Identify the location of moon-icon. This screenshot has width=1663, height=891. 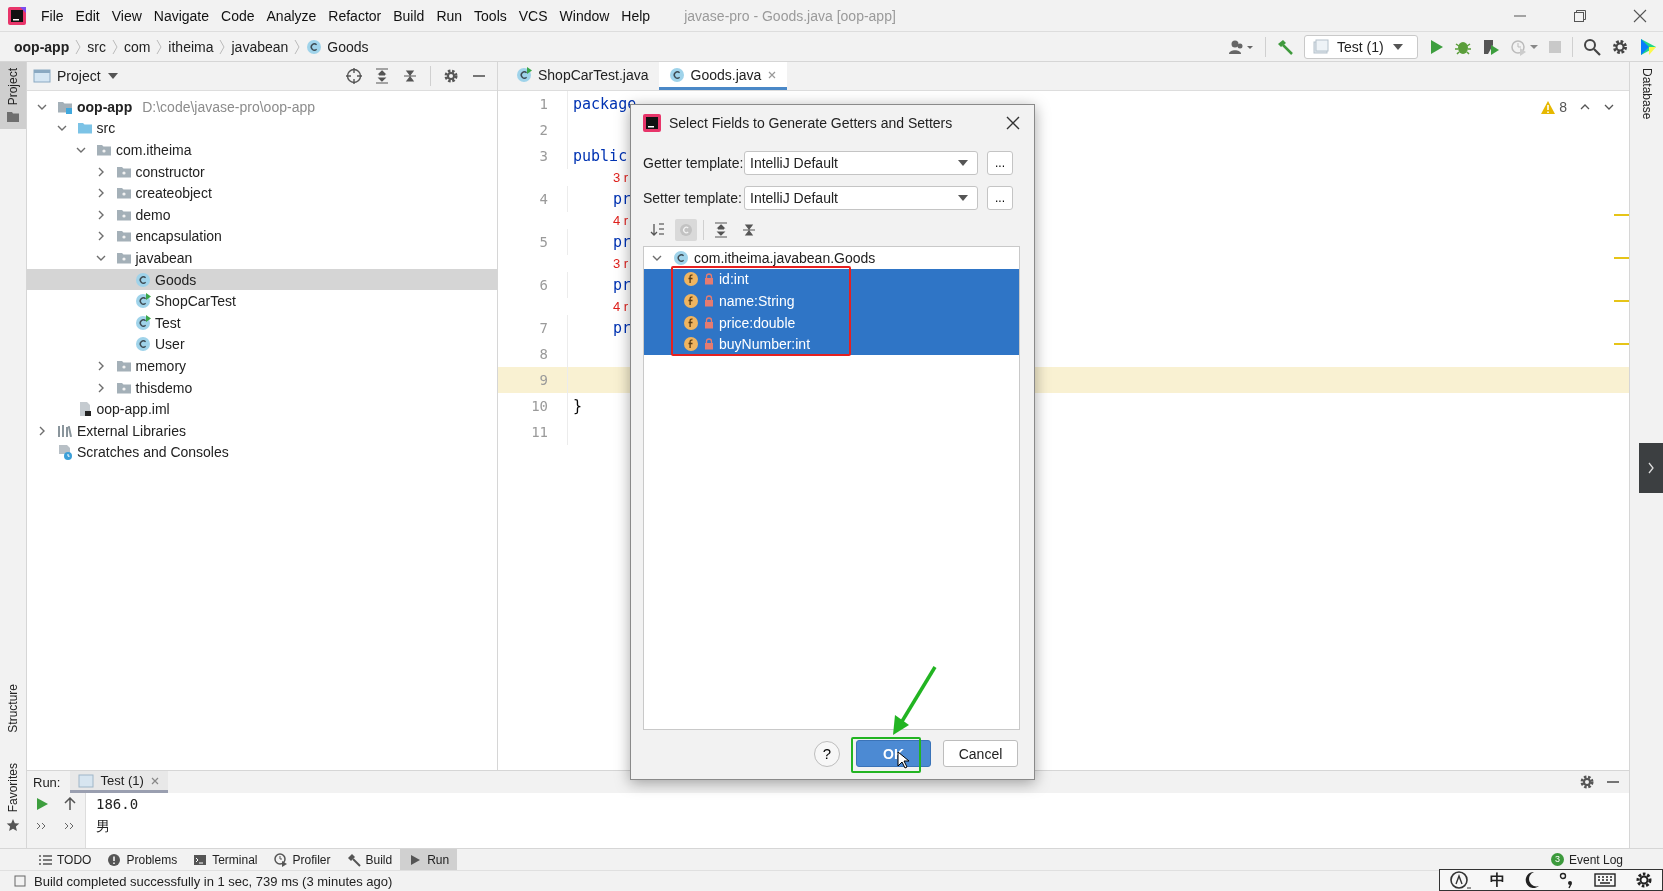
(1532, 880).